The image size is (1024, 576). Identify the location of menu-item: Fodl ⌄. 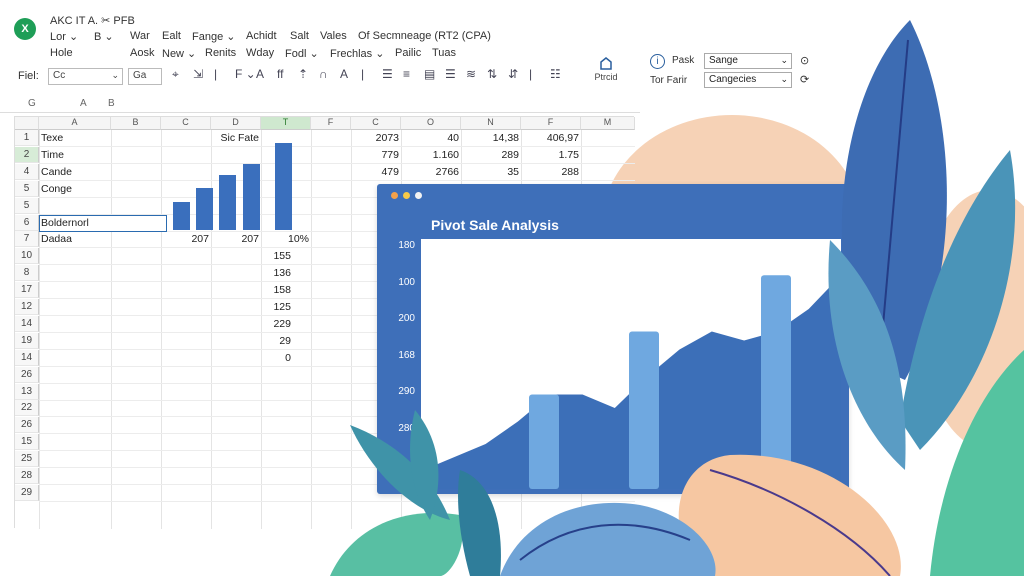
(302, 53).